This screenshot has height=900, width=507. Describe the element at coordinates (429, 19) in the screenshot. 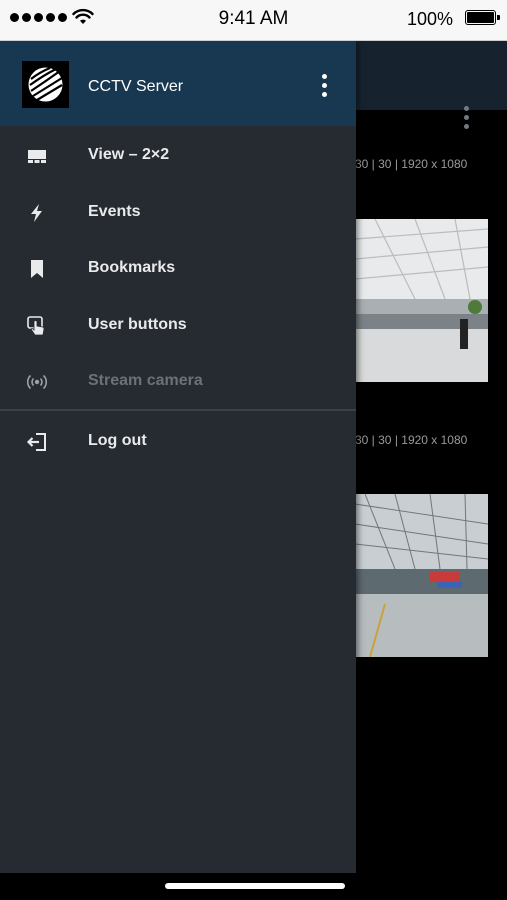

I see `battery-percentage: 100%` at that location.